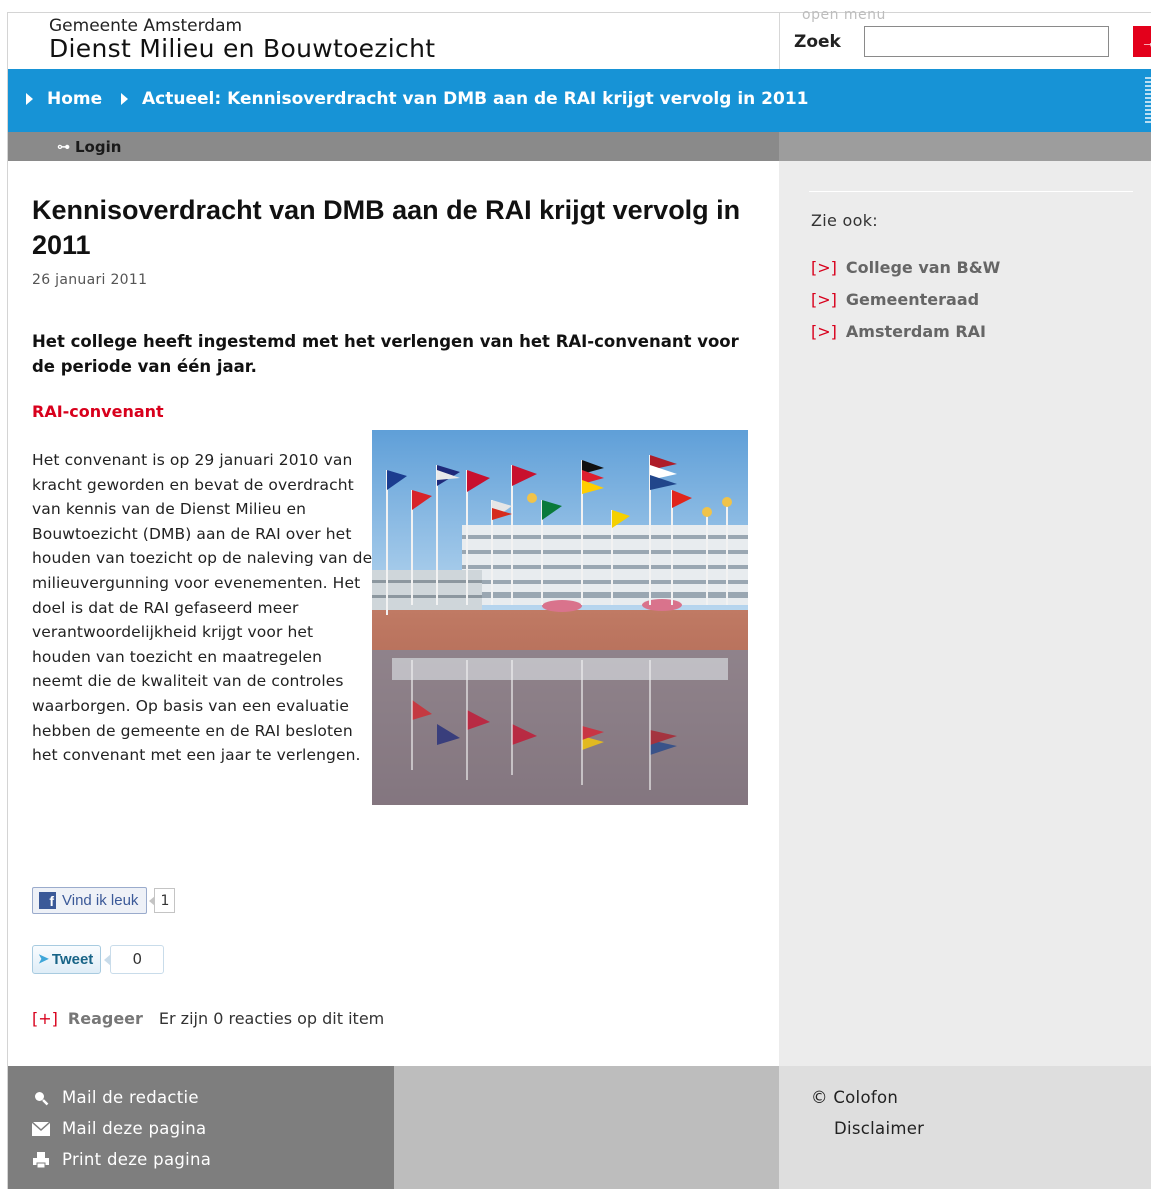  Describe the element at coordinates (98, 411) in the screenshot. I see `article-subheading: RAI-convenant` at that location.